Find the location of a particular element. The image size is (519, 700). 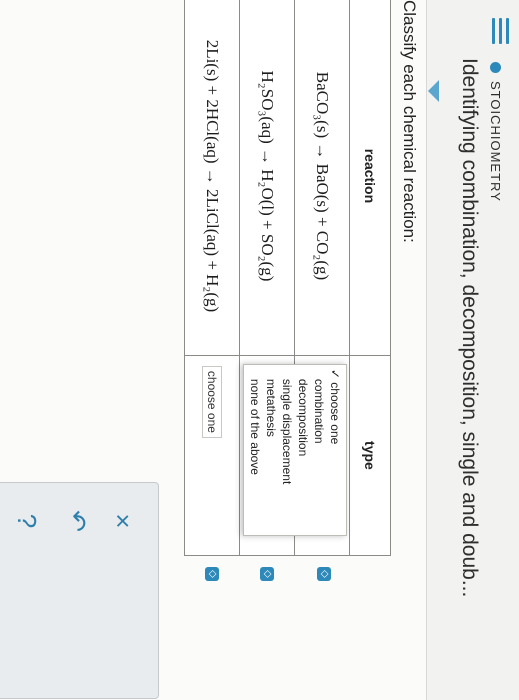

reaction-cell: BaCO₃(s) → BaO(s) + CO₂(g) is located at coordinates (322, 178).